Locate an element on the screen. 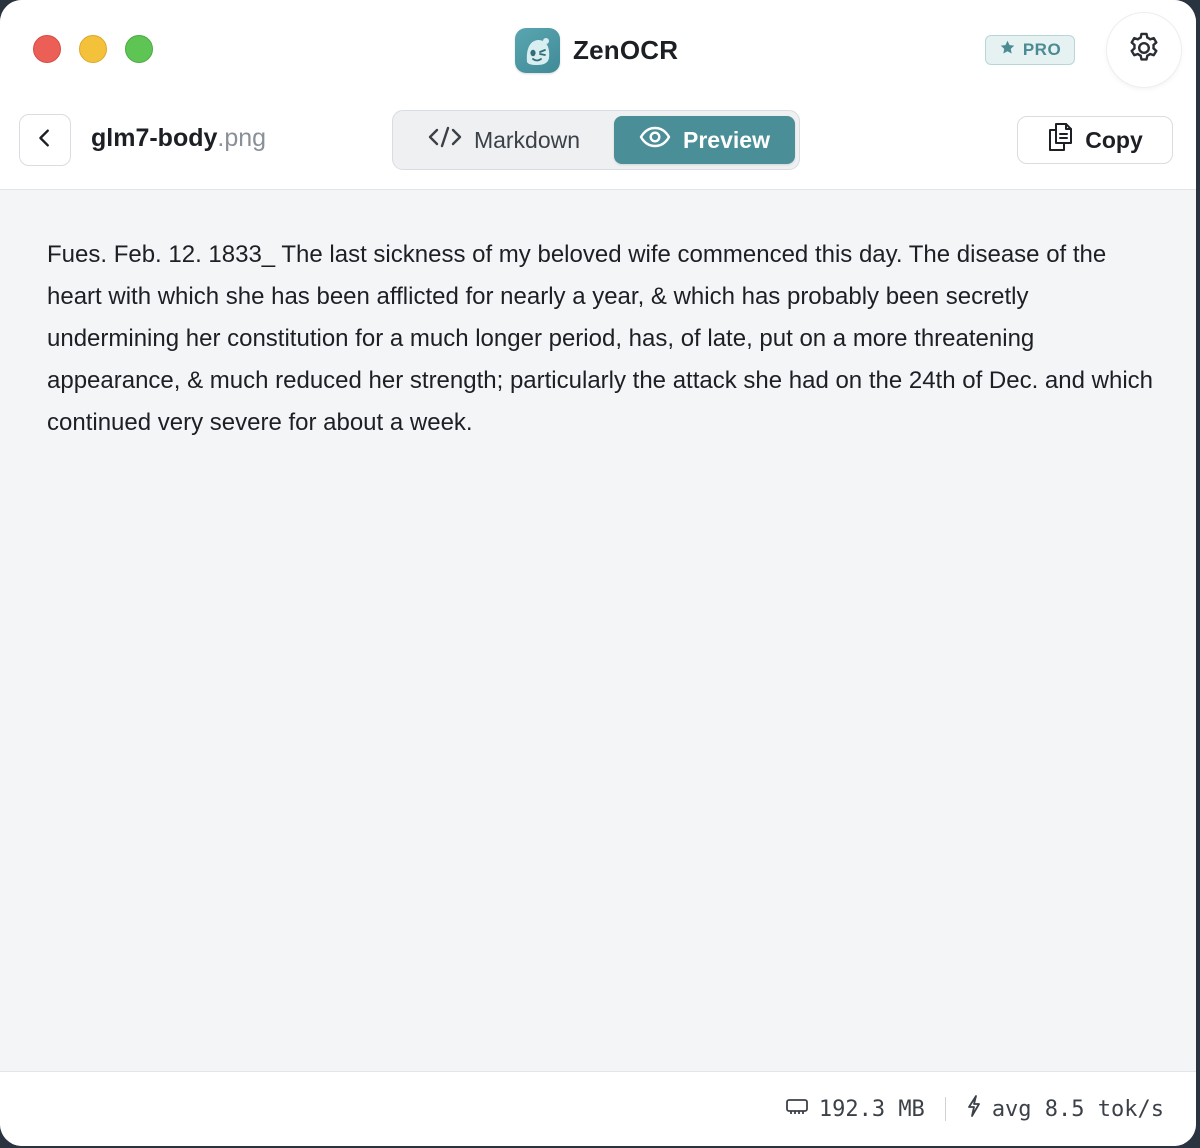 The width and height of the screenshot is (1200, 1148). star-icon is located at coordinates (1007, 50).